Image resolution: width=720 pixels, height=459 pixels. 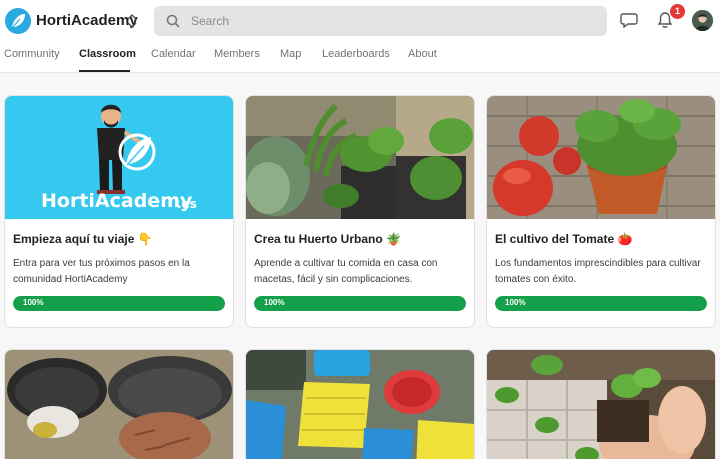 I want to click on course-title: El cultivo del Tomate 🍅, so click(x=563, y=239).